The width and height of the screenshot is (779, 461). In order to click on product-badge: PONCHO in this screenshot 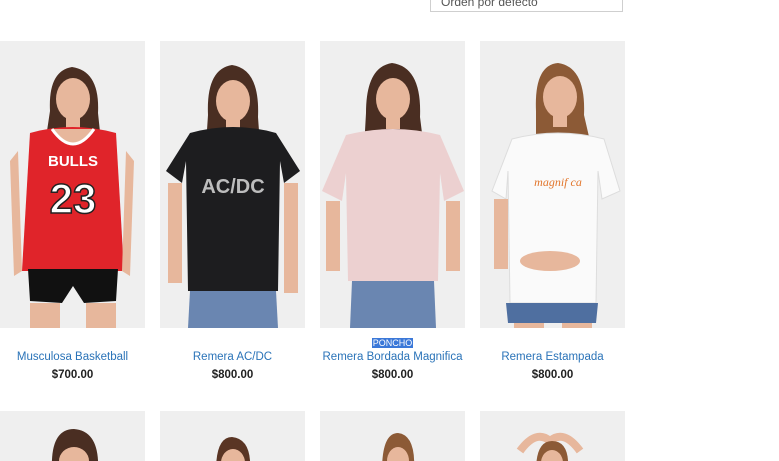, I will do `click(392, 343)`.